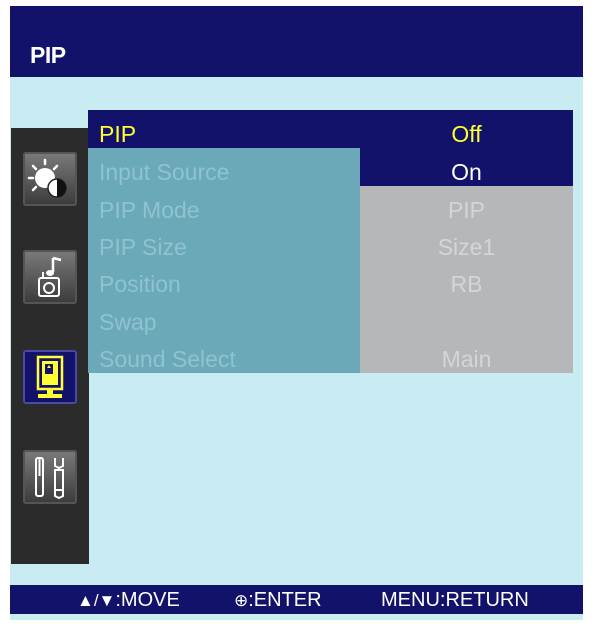 Image resolution: width=595 pixels, height=627 pixels. I want to click on tools-icon, so click(49, 478).